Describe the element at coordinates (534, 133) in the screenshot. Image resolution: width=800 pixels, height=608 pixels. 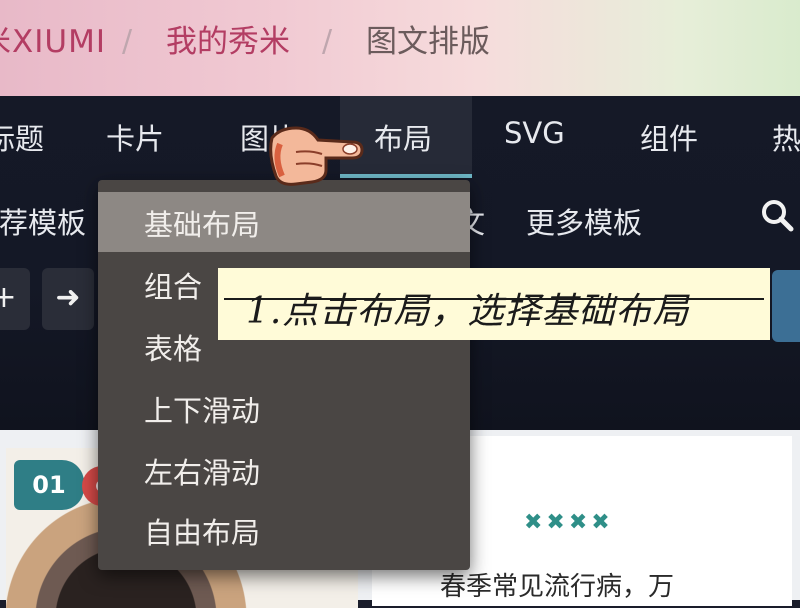
I see `tab-svg: SVG` at that location.